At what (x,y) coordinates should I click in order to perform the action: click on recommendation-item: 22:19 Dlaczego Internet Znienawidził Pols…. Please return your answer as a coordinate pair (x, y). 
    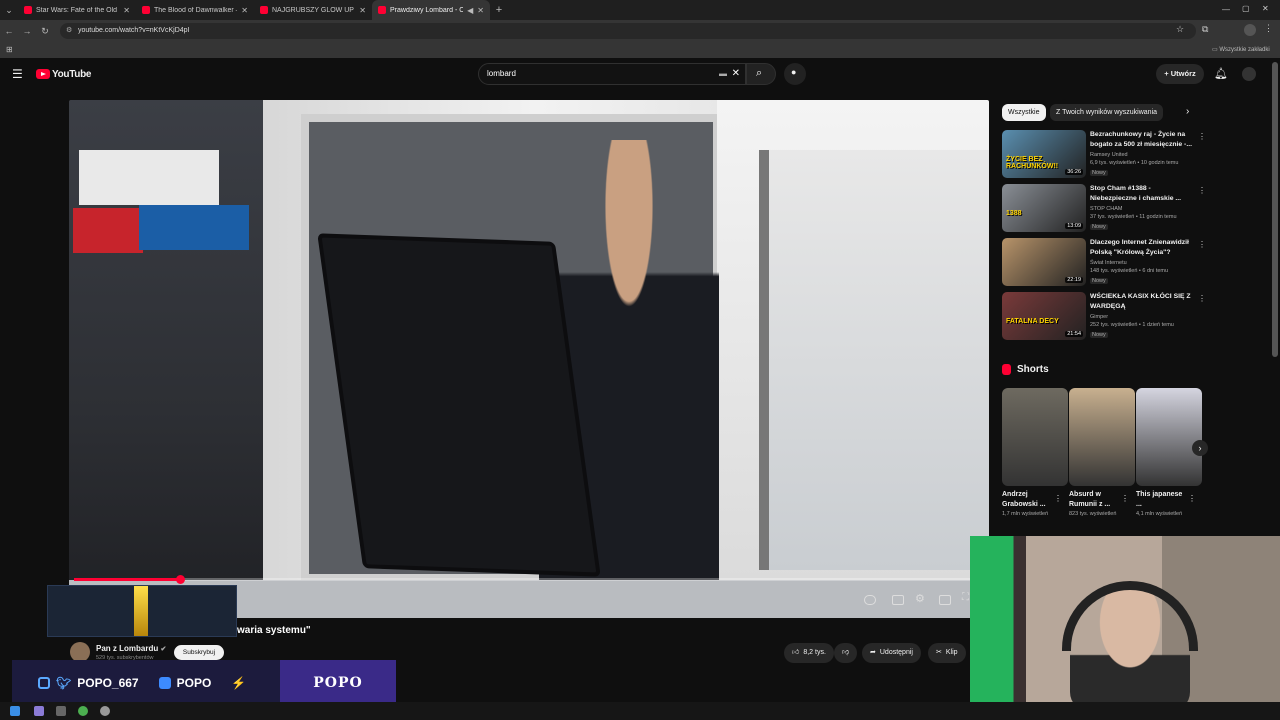
    Looking at the image, I should click on (1104, 263).